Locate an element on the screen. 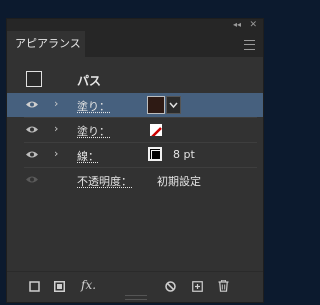 Image resolution: width=320 pixels, height=305 pixels. opacity-value: 初期設定 is located at coordinates (179, 181).